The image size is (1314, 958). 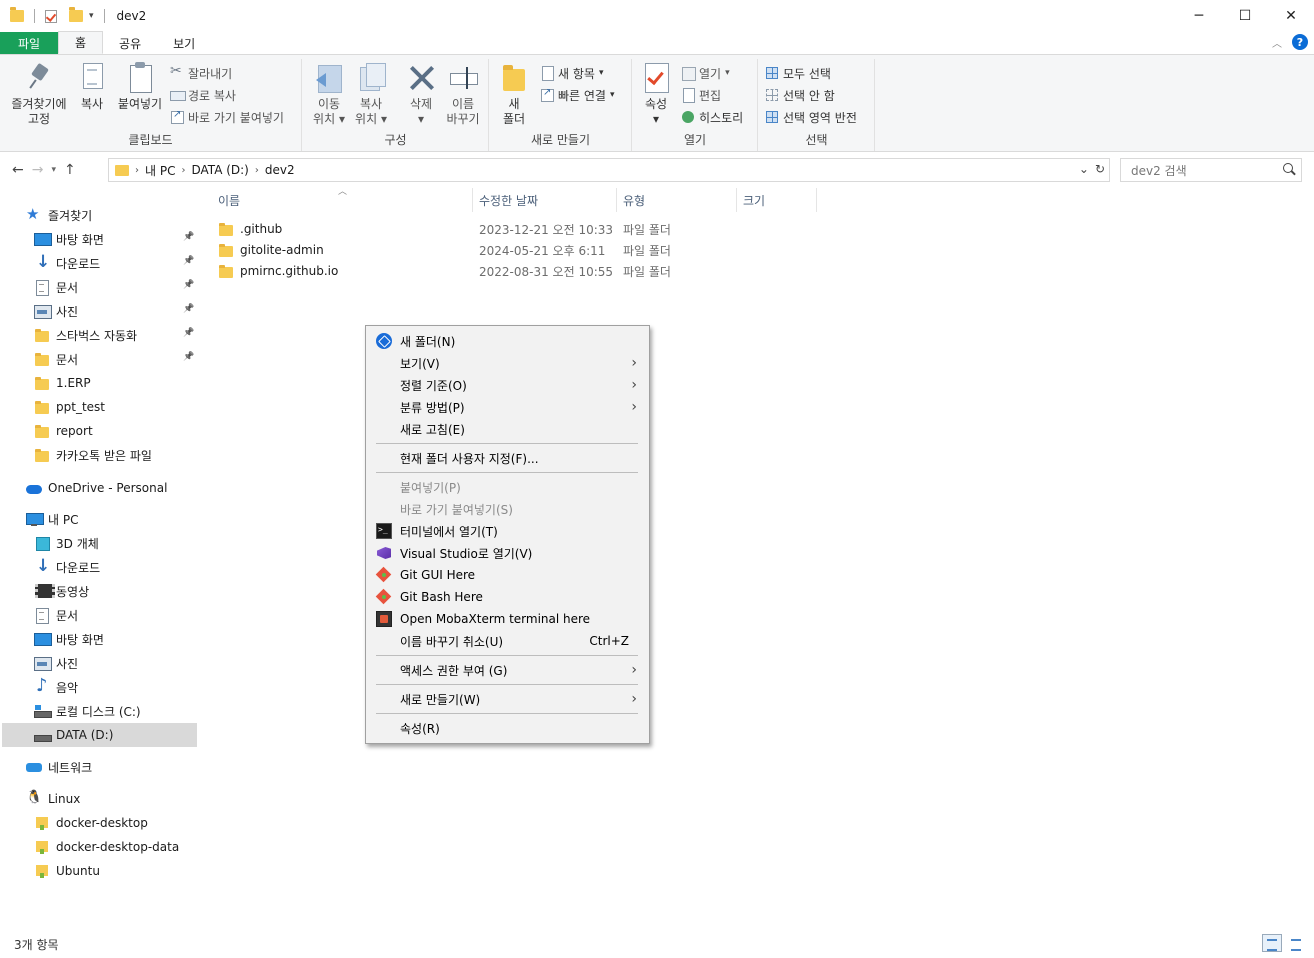 I want to click on menu-item: 속성(R), so click(x=507, y=728).